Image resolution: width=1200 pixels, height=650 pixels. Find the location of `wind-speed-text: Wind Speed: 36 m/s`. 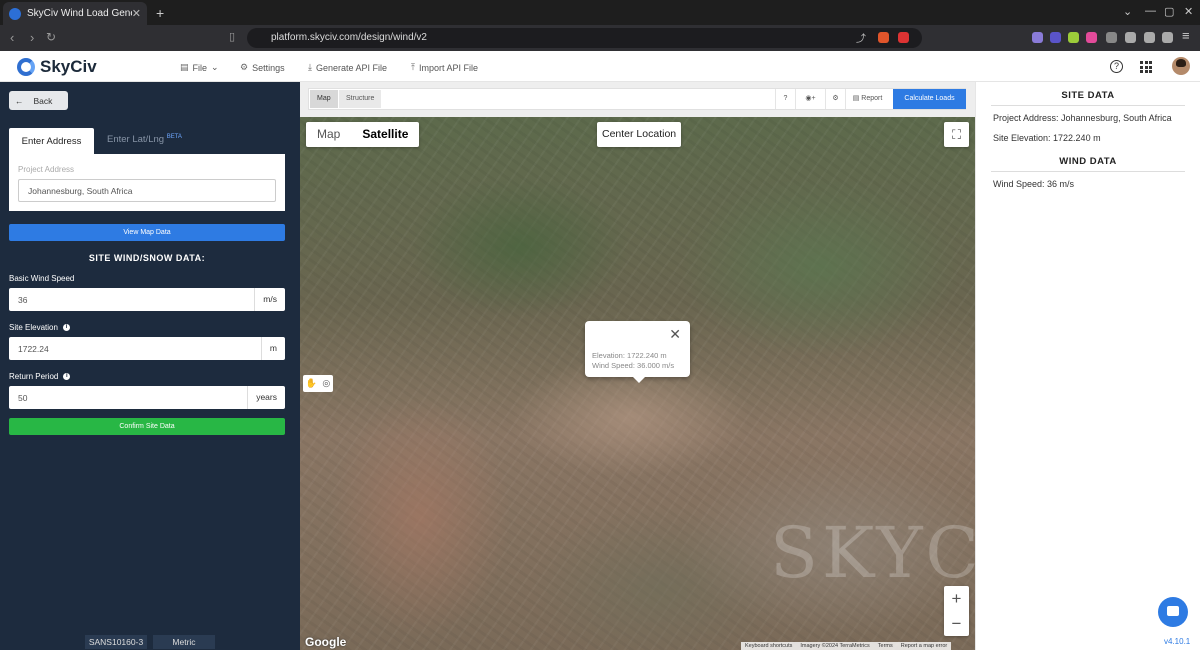

wind-speed-text: Wind Speed: 36 m/s is located at coordinates (1034, 184).